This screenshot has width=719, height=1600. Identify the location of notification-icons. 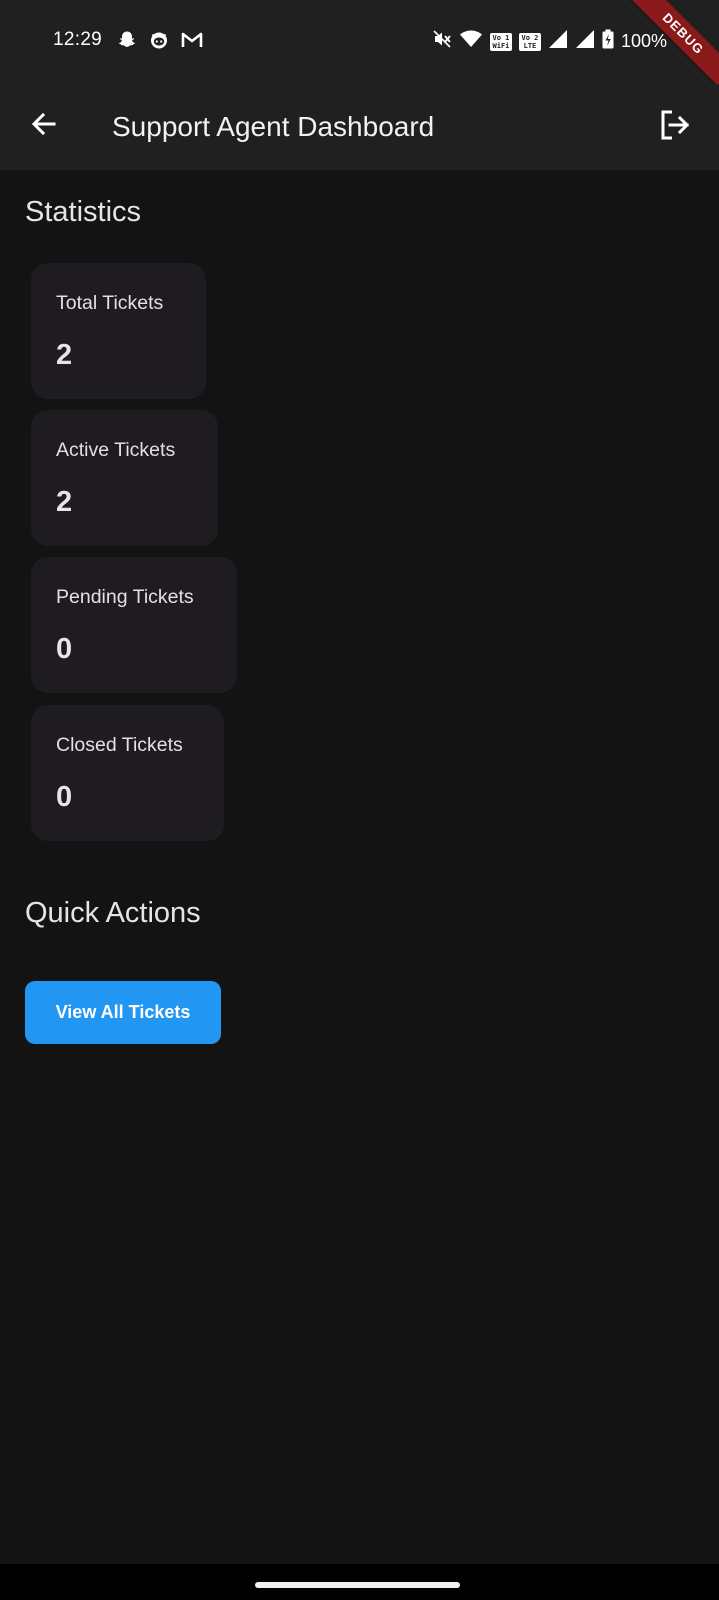
(160, 42).